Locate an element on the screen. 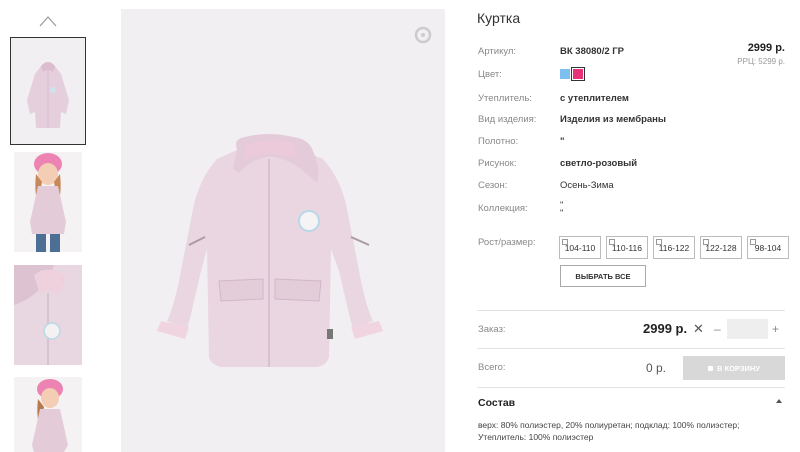 The width and height of the screenshot is (800, 452). size-option-label: 98-104 is located at coordinates (768, 247).